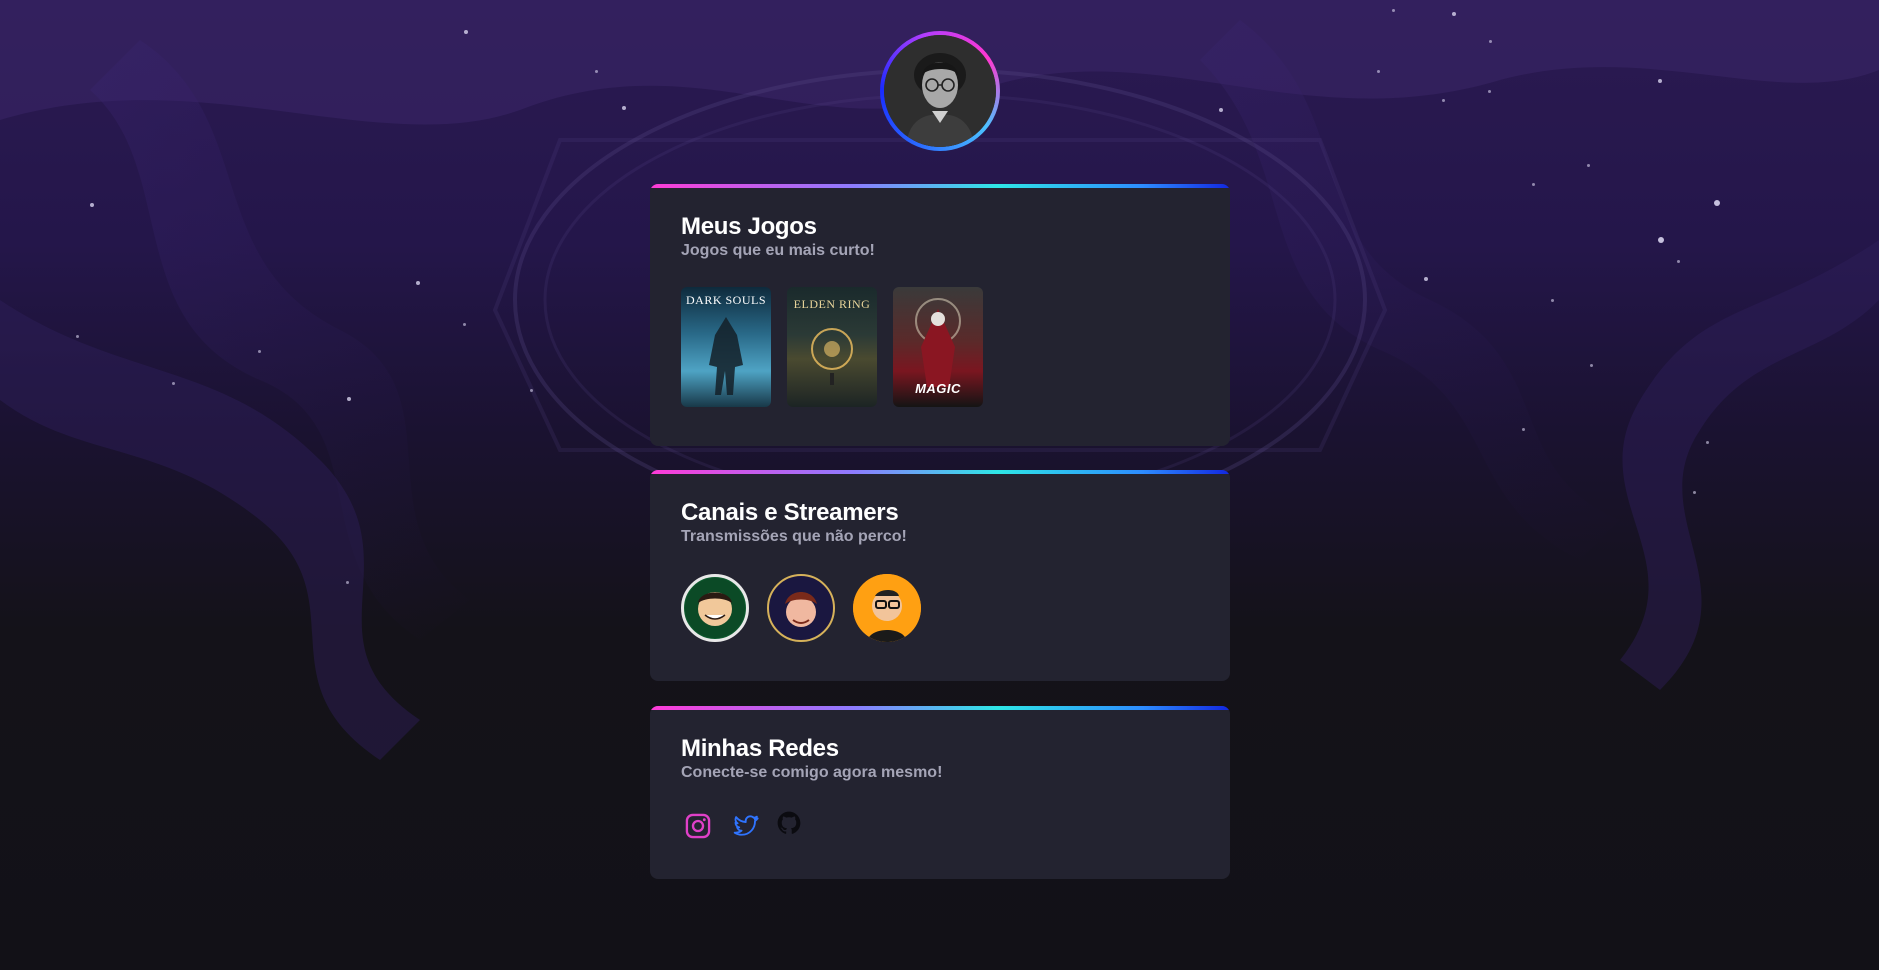 The height and width of the screenshot is (970, 1879). Describe the element at coordinates (812, 772) in the screenshot. I see `socials-subtitle: Conecte-se comigo agora mesmo!` at that location.